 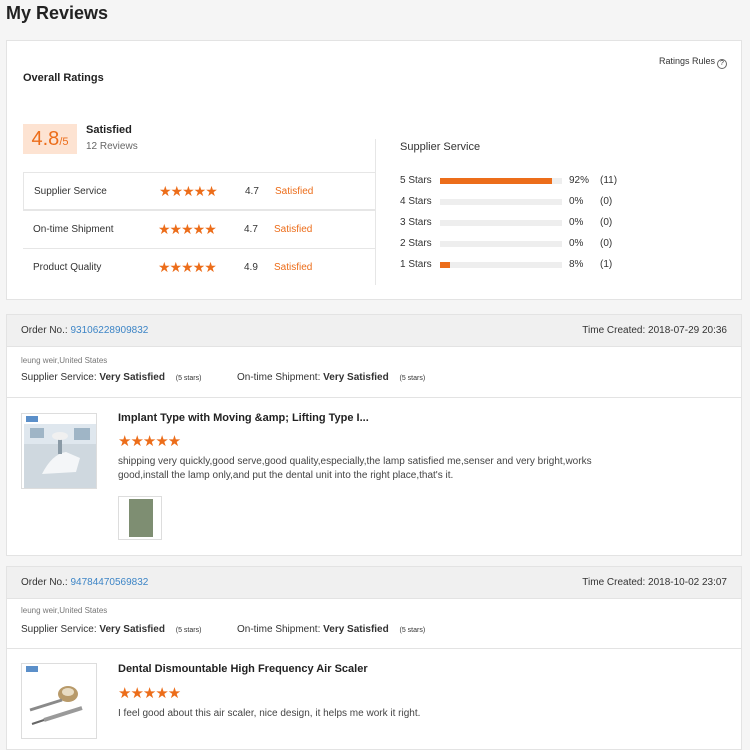 I want to click on overall-score: 4.8, so click(x=45, y=139).